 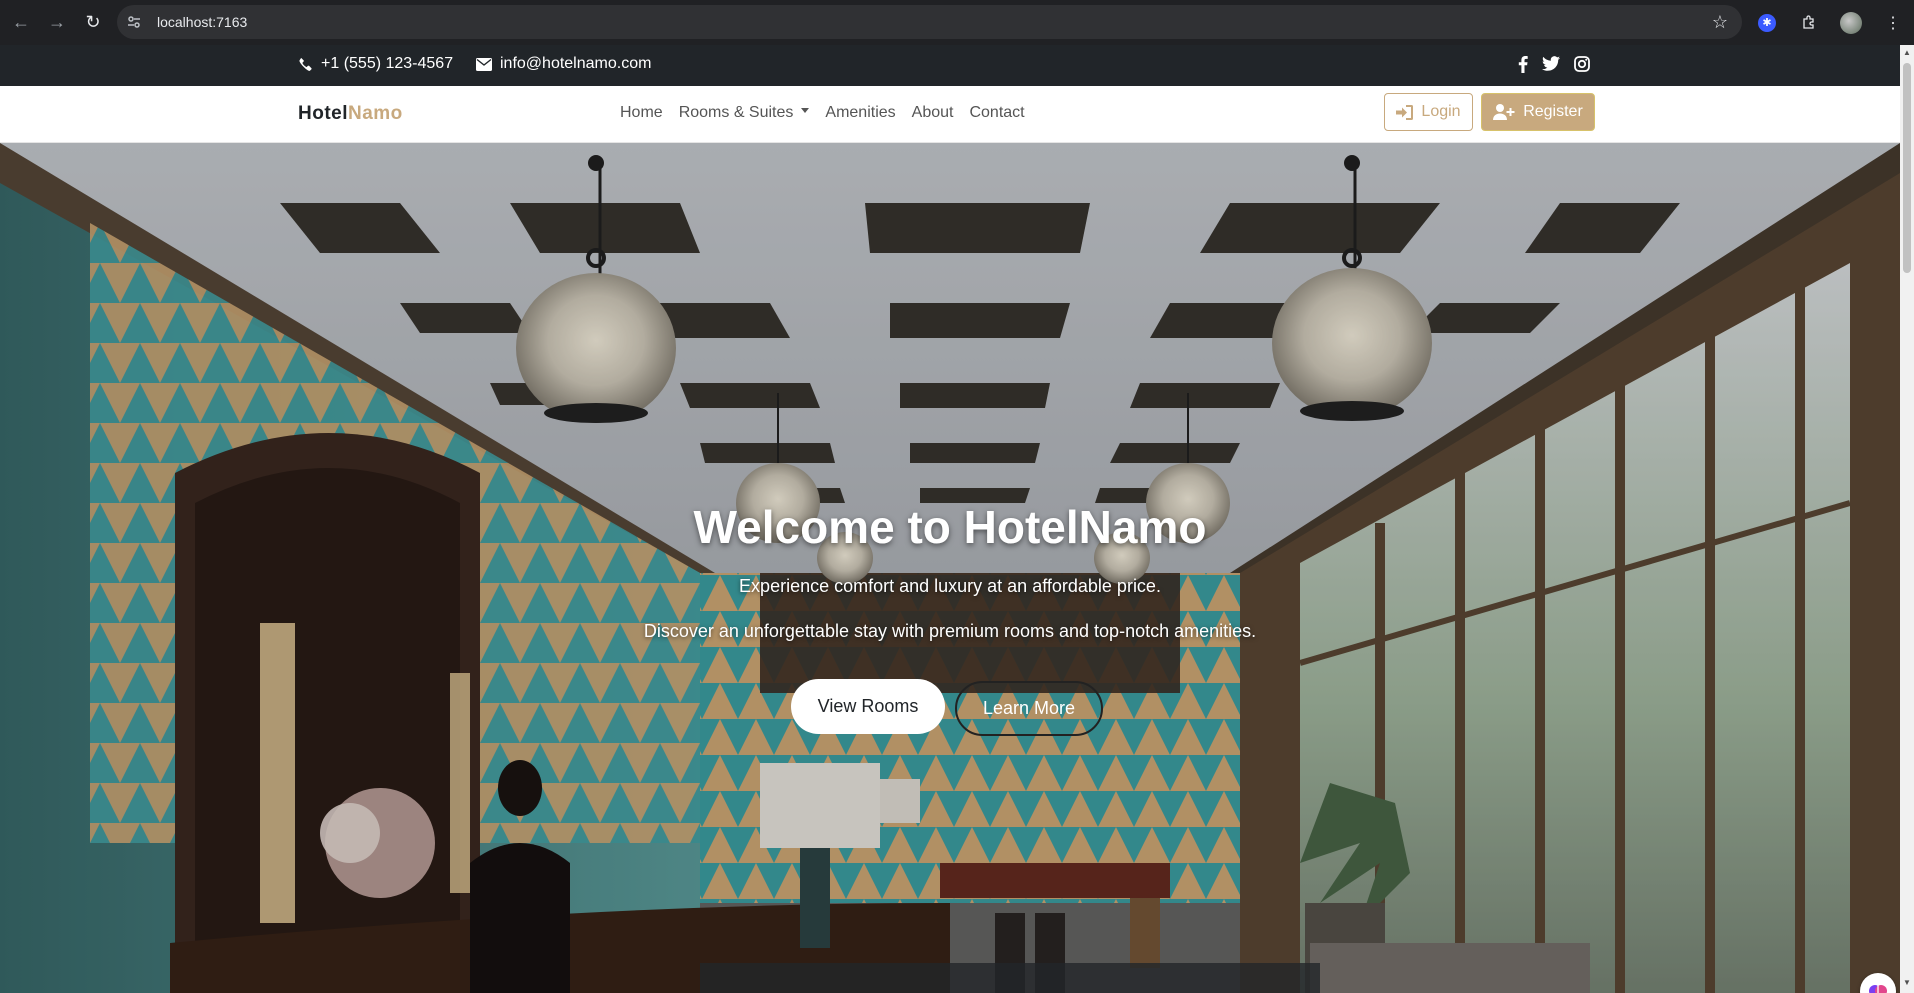 What do you see at coordinates (484, 64) in the screenshot?
I see `envelope-icon` at bounding box center [484, 64].